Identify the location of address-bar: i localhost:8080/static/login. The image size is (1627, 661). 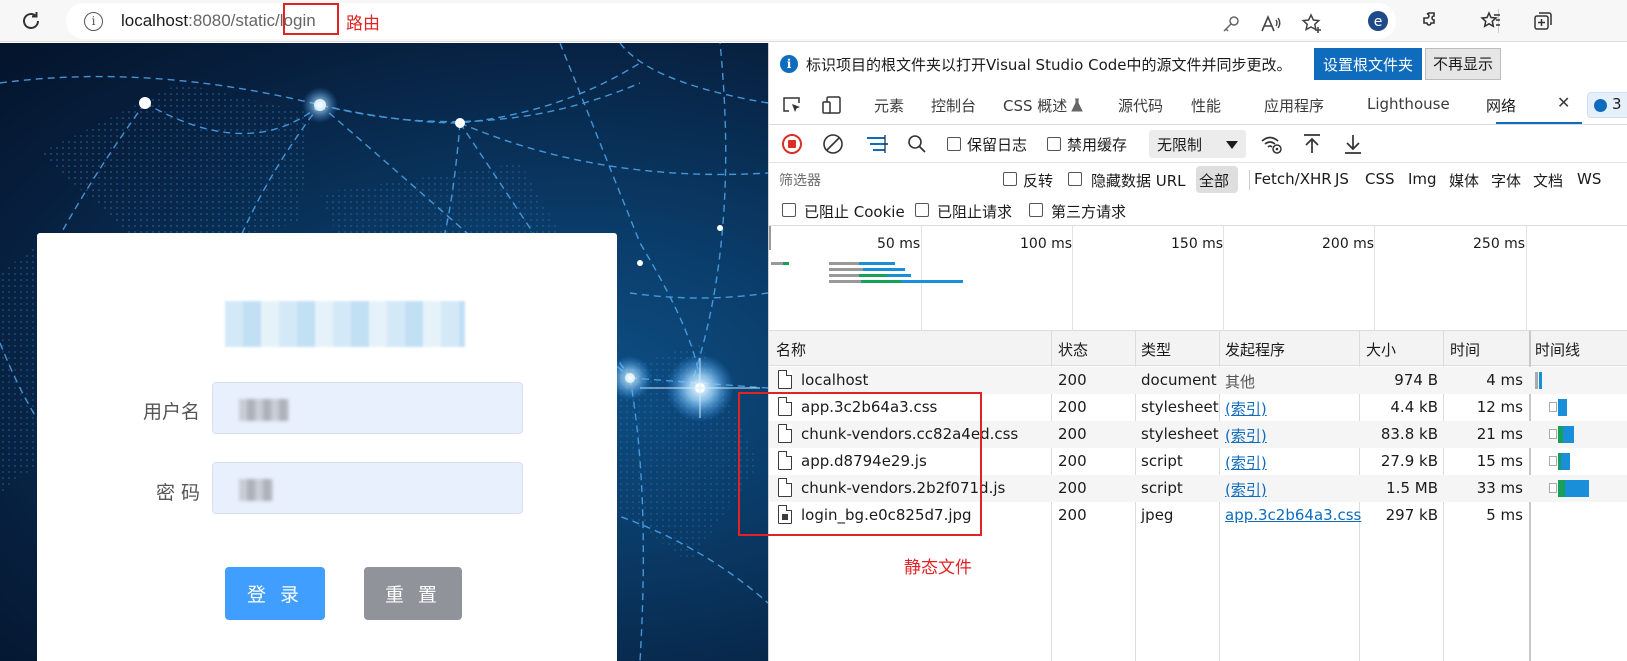
(731, 21).